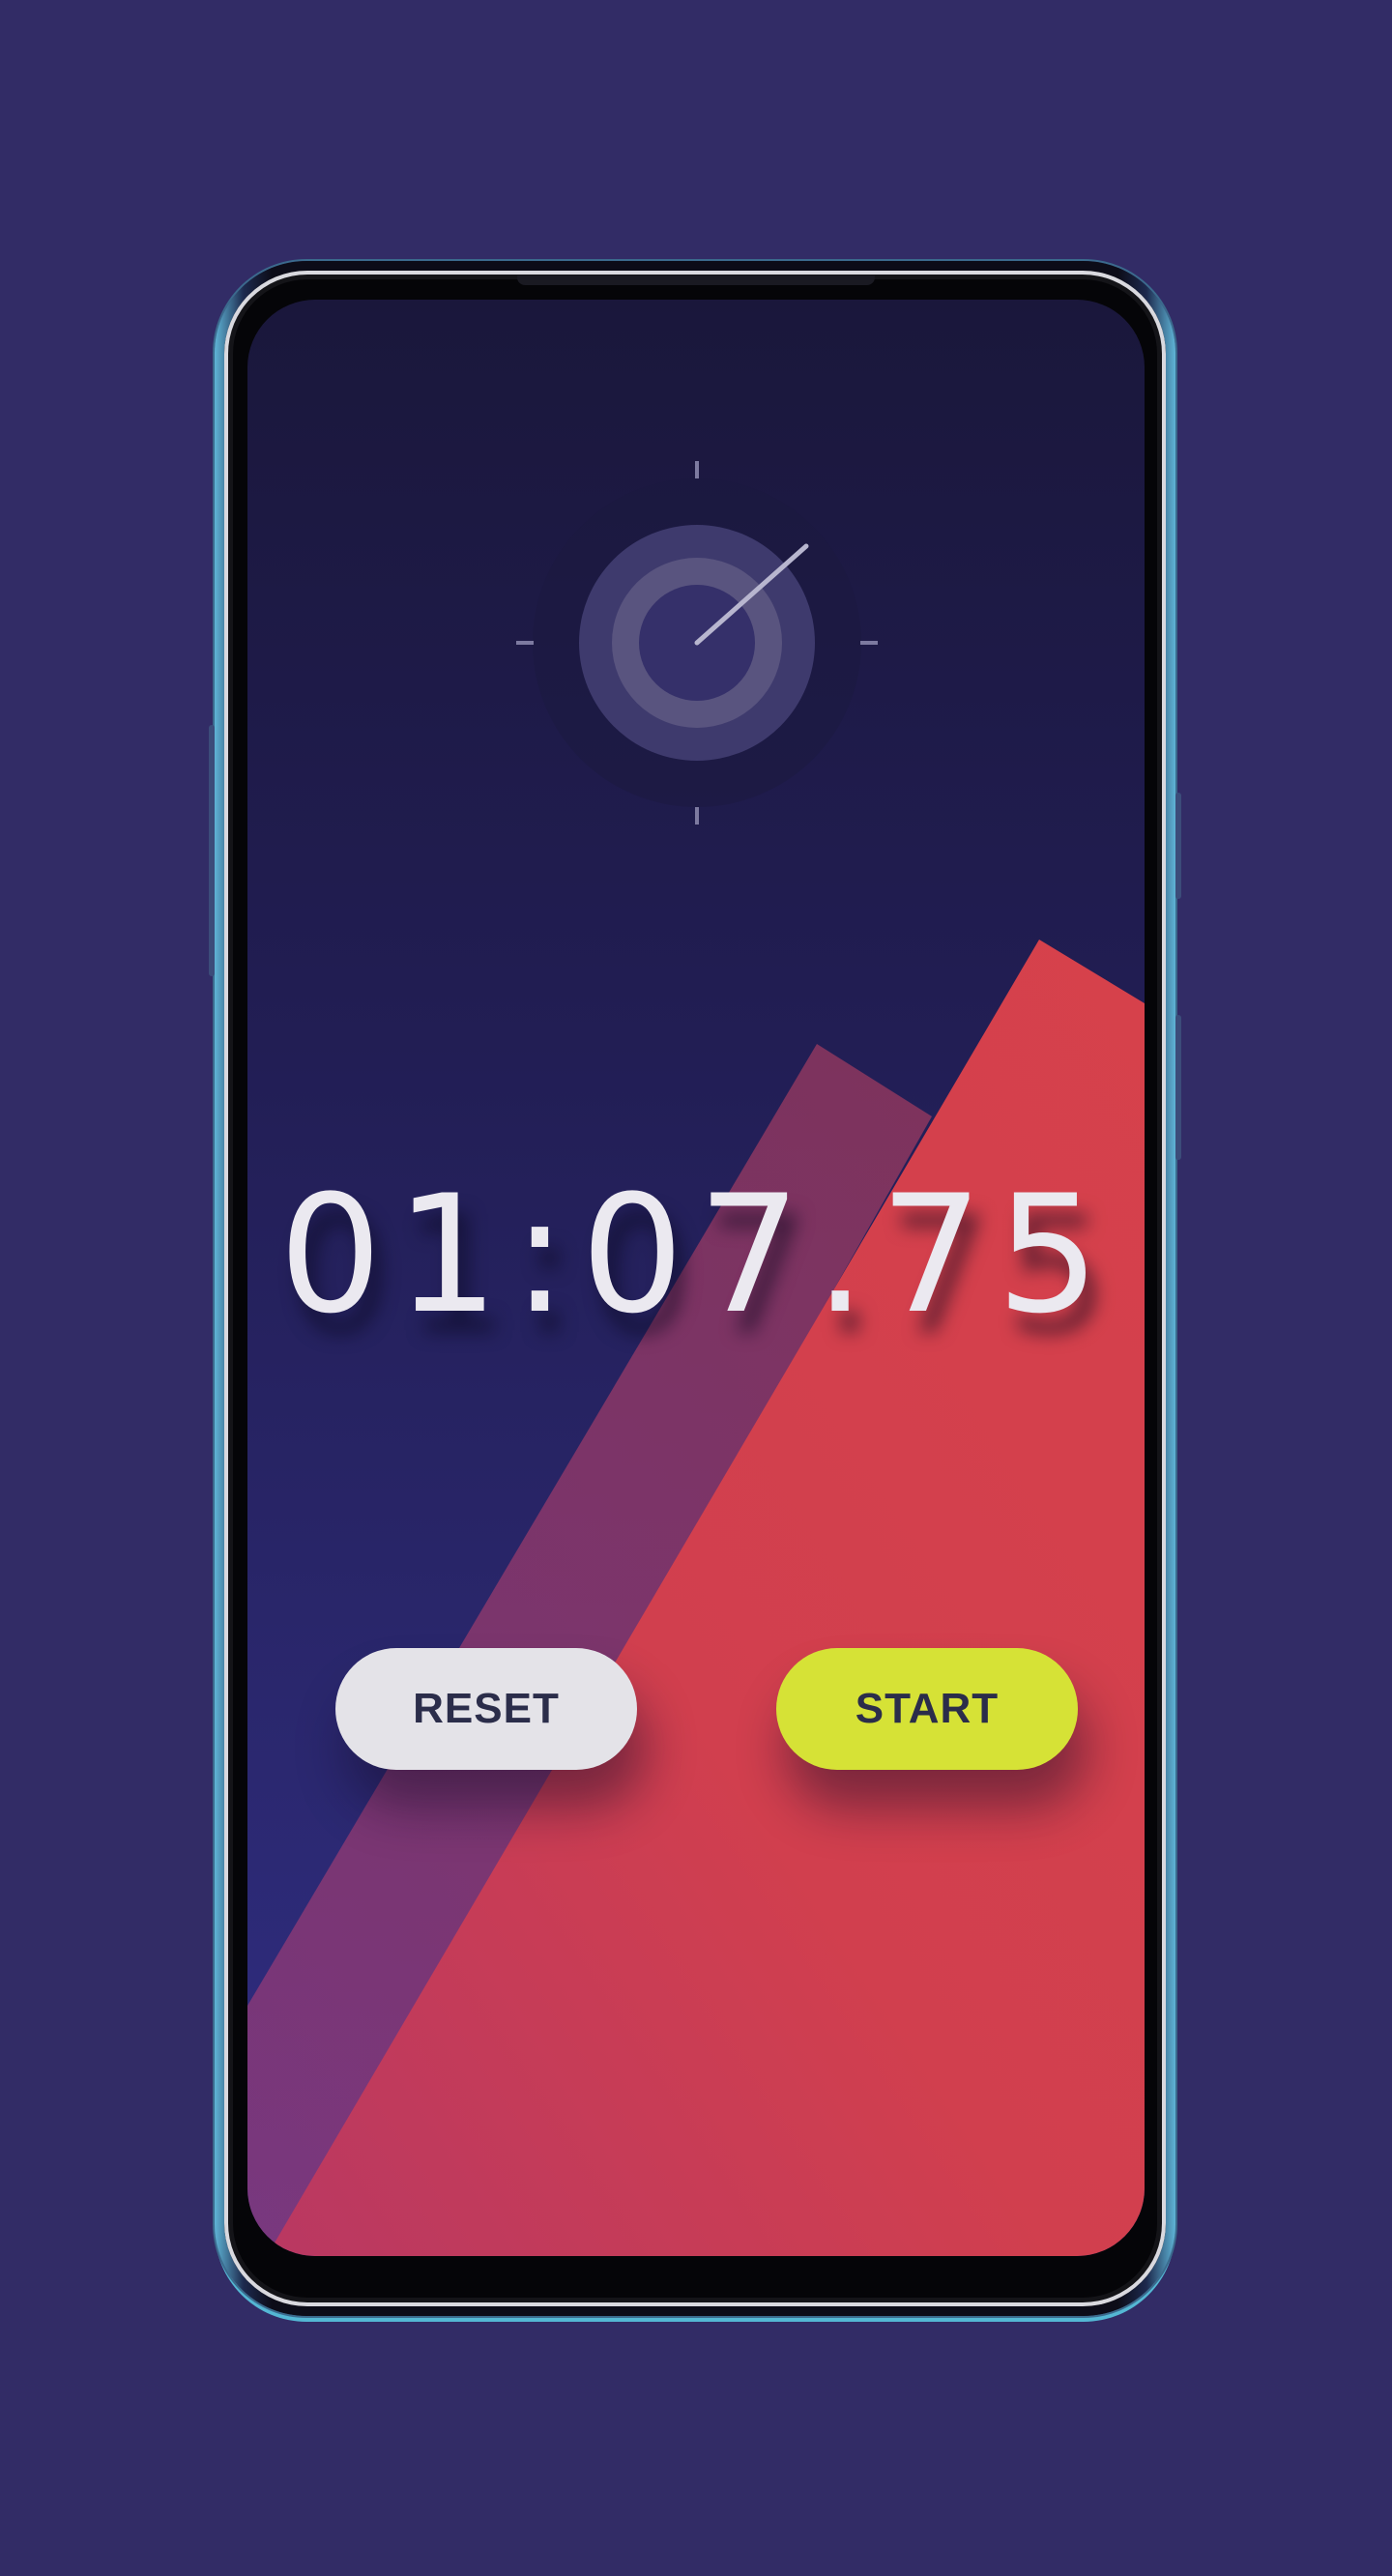 This screenshot has height=2576, width=1392. What do you see at coordinates (927, 1709) in the screenshot?
I see `start-button: START` at bounding box center [927, 1709].